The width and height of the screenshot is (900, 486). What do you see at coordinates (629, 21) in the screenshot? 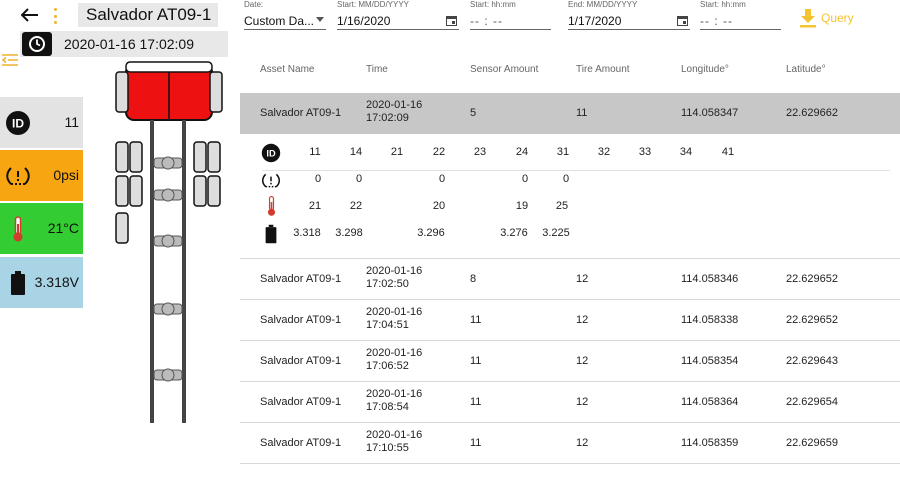
I see `end-date-value: 1/17/2020` at bounding box center [629, 21].